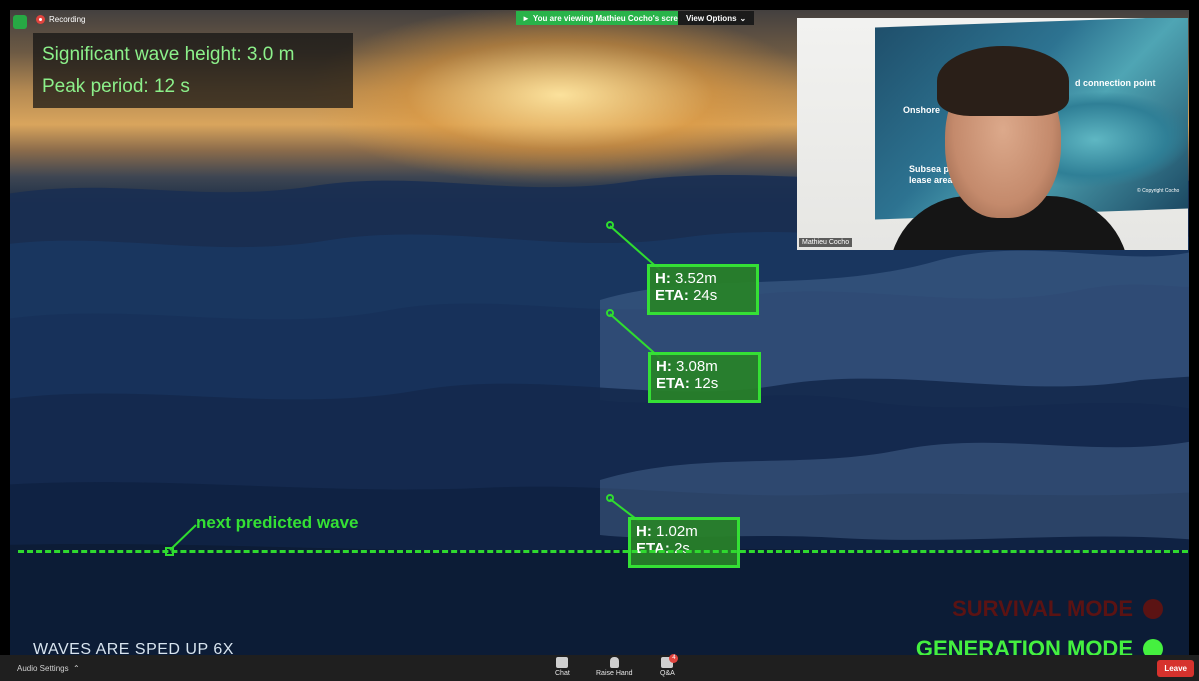 Image resolution: width=1199 pixels, height=681 pixels. What do you see at coordinates (705, 295) in the screenshot?
I see `eta-value: 24s` at bounding box center [705, 295].